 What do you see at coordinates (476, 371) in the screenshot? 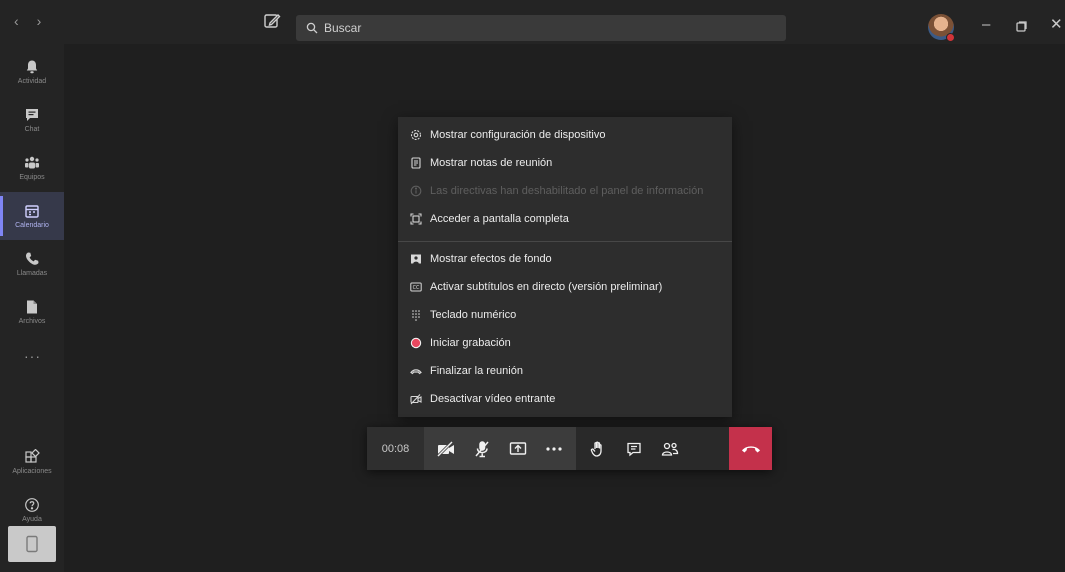
I see `menu-item-label: Finalizar la reunión` at bounding box center [476, 371].